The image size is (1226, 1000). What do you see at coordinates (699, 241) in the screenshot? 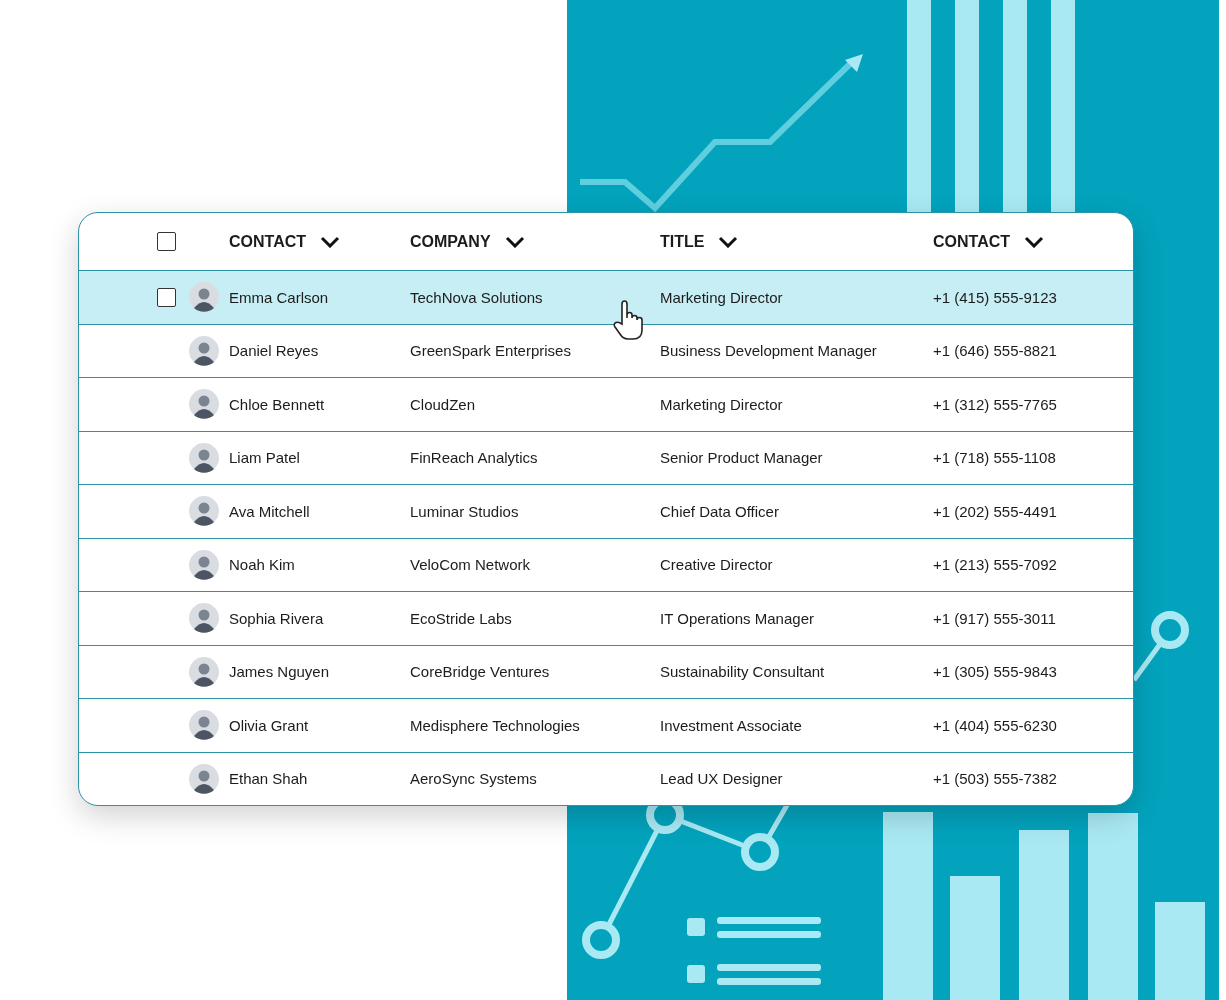
I see `column-header: TITLE` at bounding box center [699, 241].